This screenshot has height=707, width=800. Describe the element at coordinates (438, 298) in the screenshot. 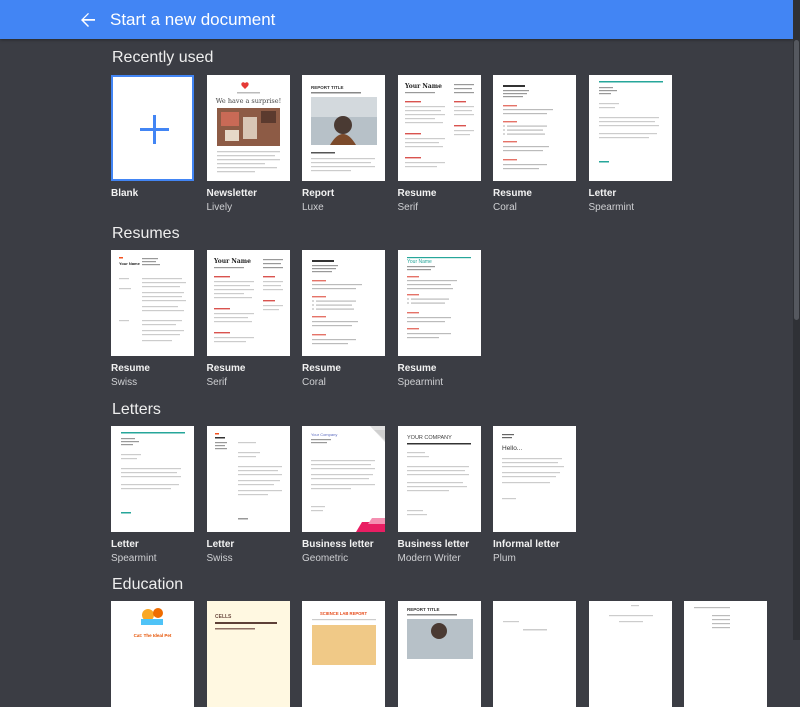

I see `resume-spearmint-preview: Your Name` at that location.